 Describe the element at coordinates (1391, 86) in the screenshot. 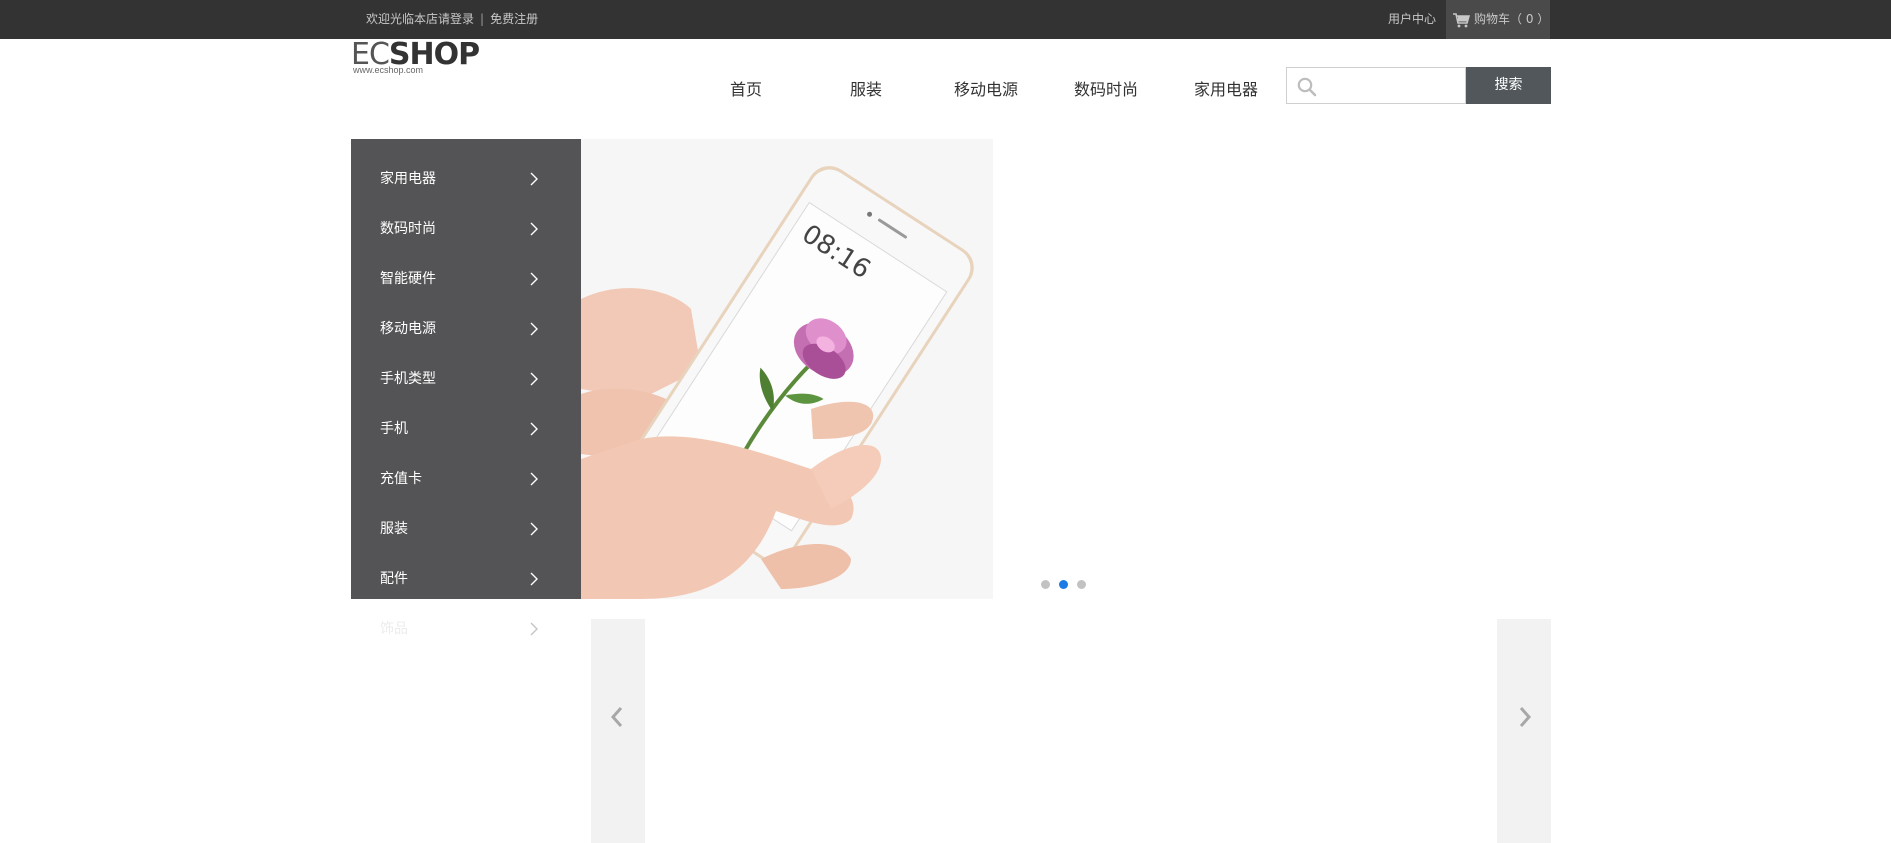

I see `search-input` at that location.